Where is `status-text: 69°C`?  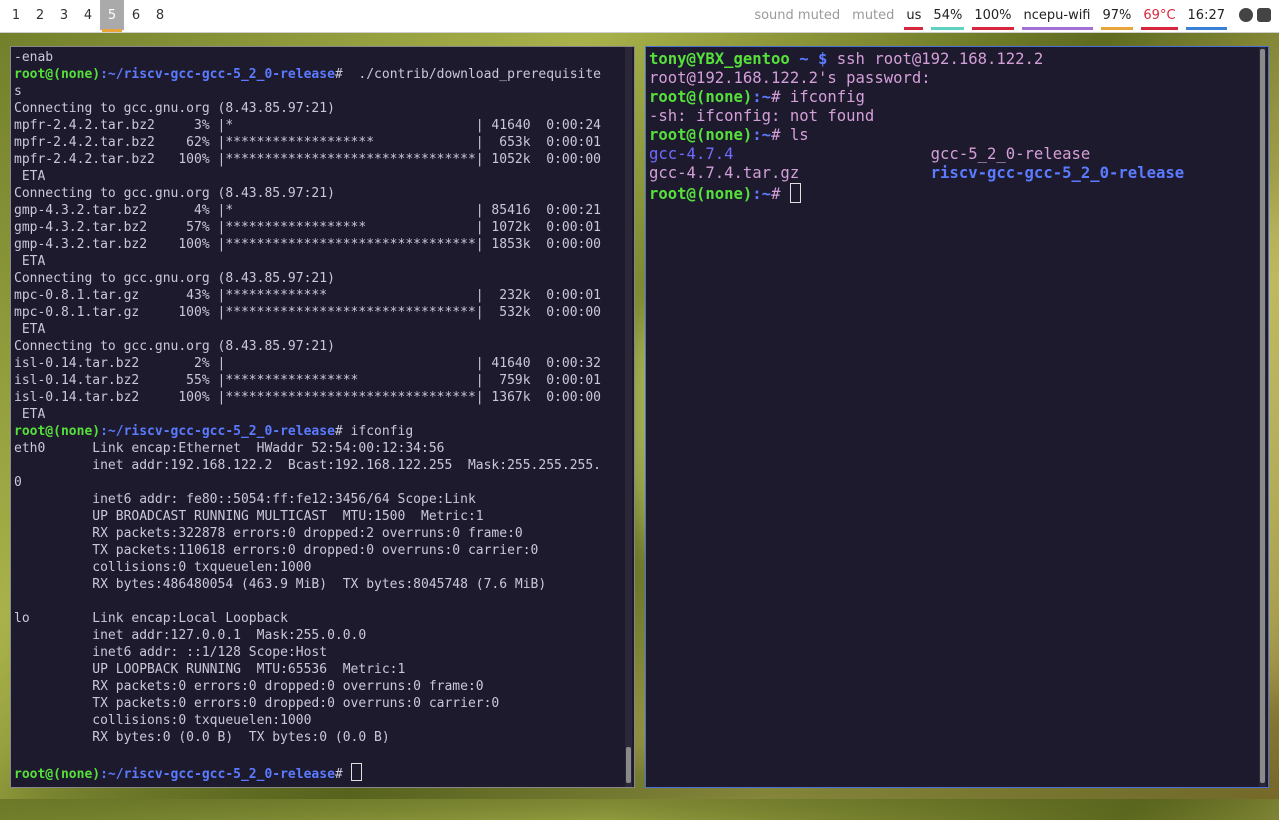
status-text: 69°C is located at coordinates (1159, 15).